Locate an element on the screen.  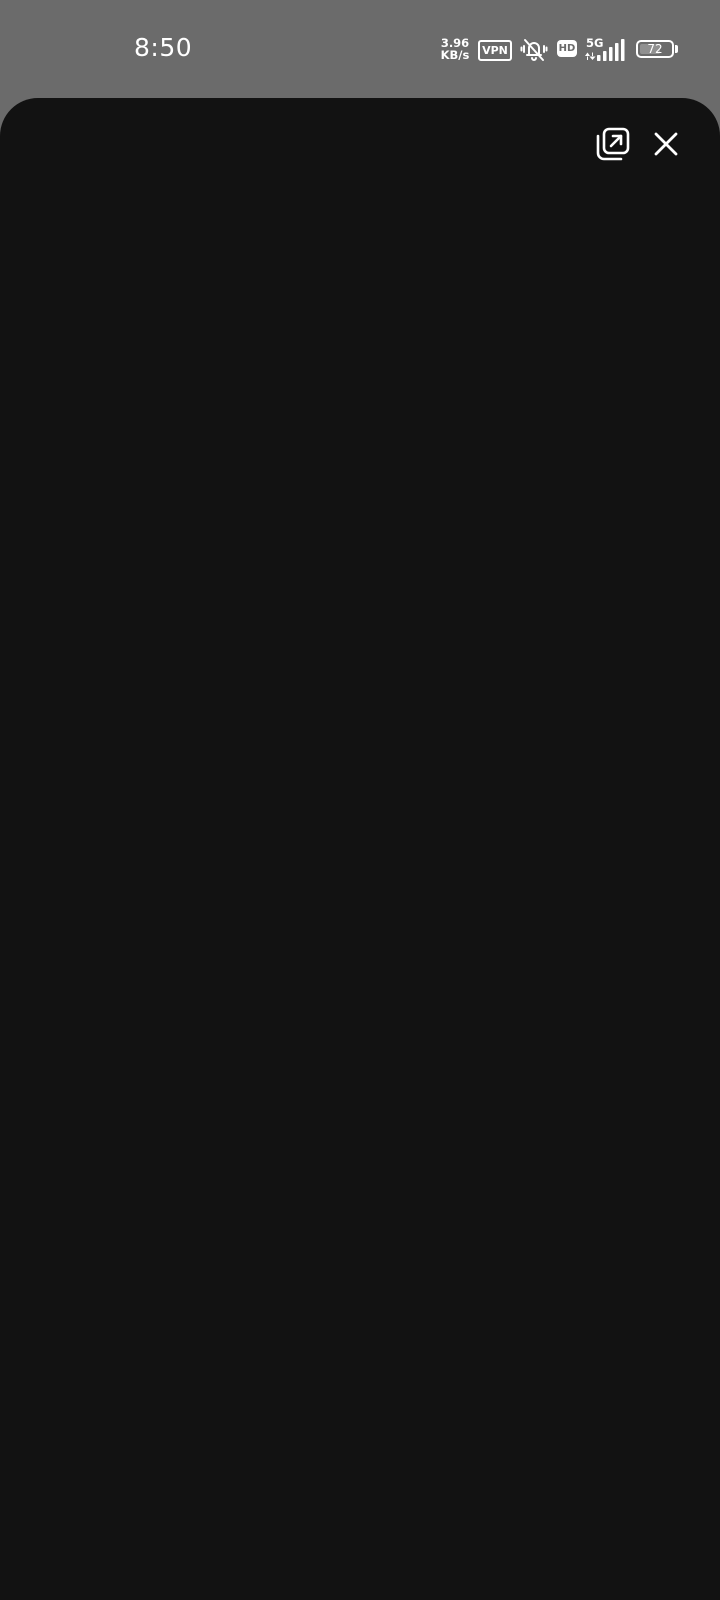
sheet-toolbar is located at coordinates (360, 143).